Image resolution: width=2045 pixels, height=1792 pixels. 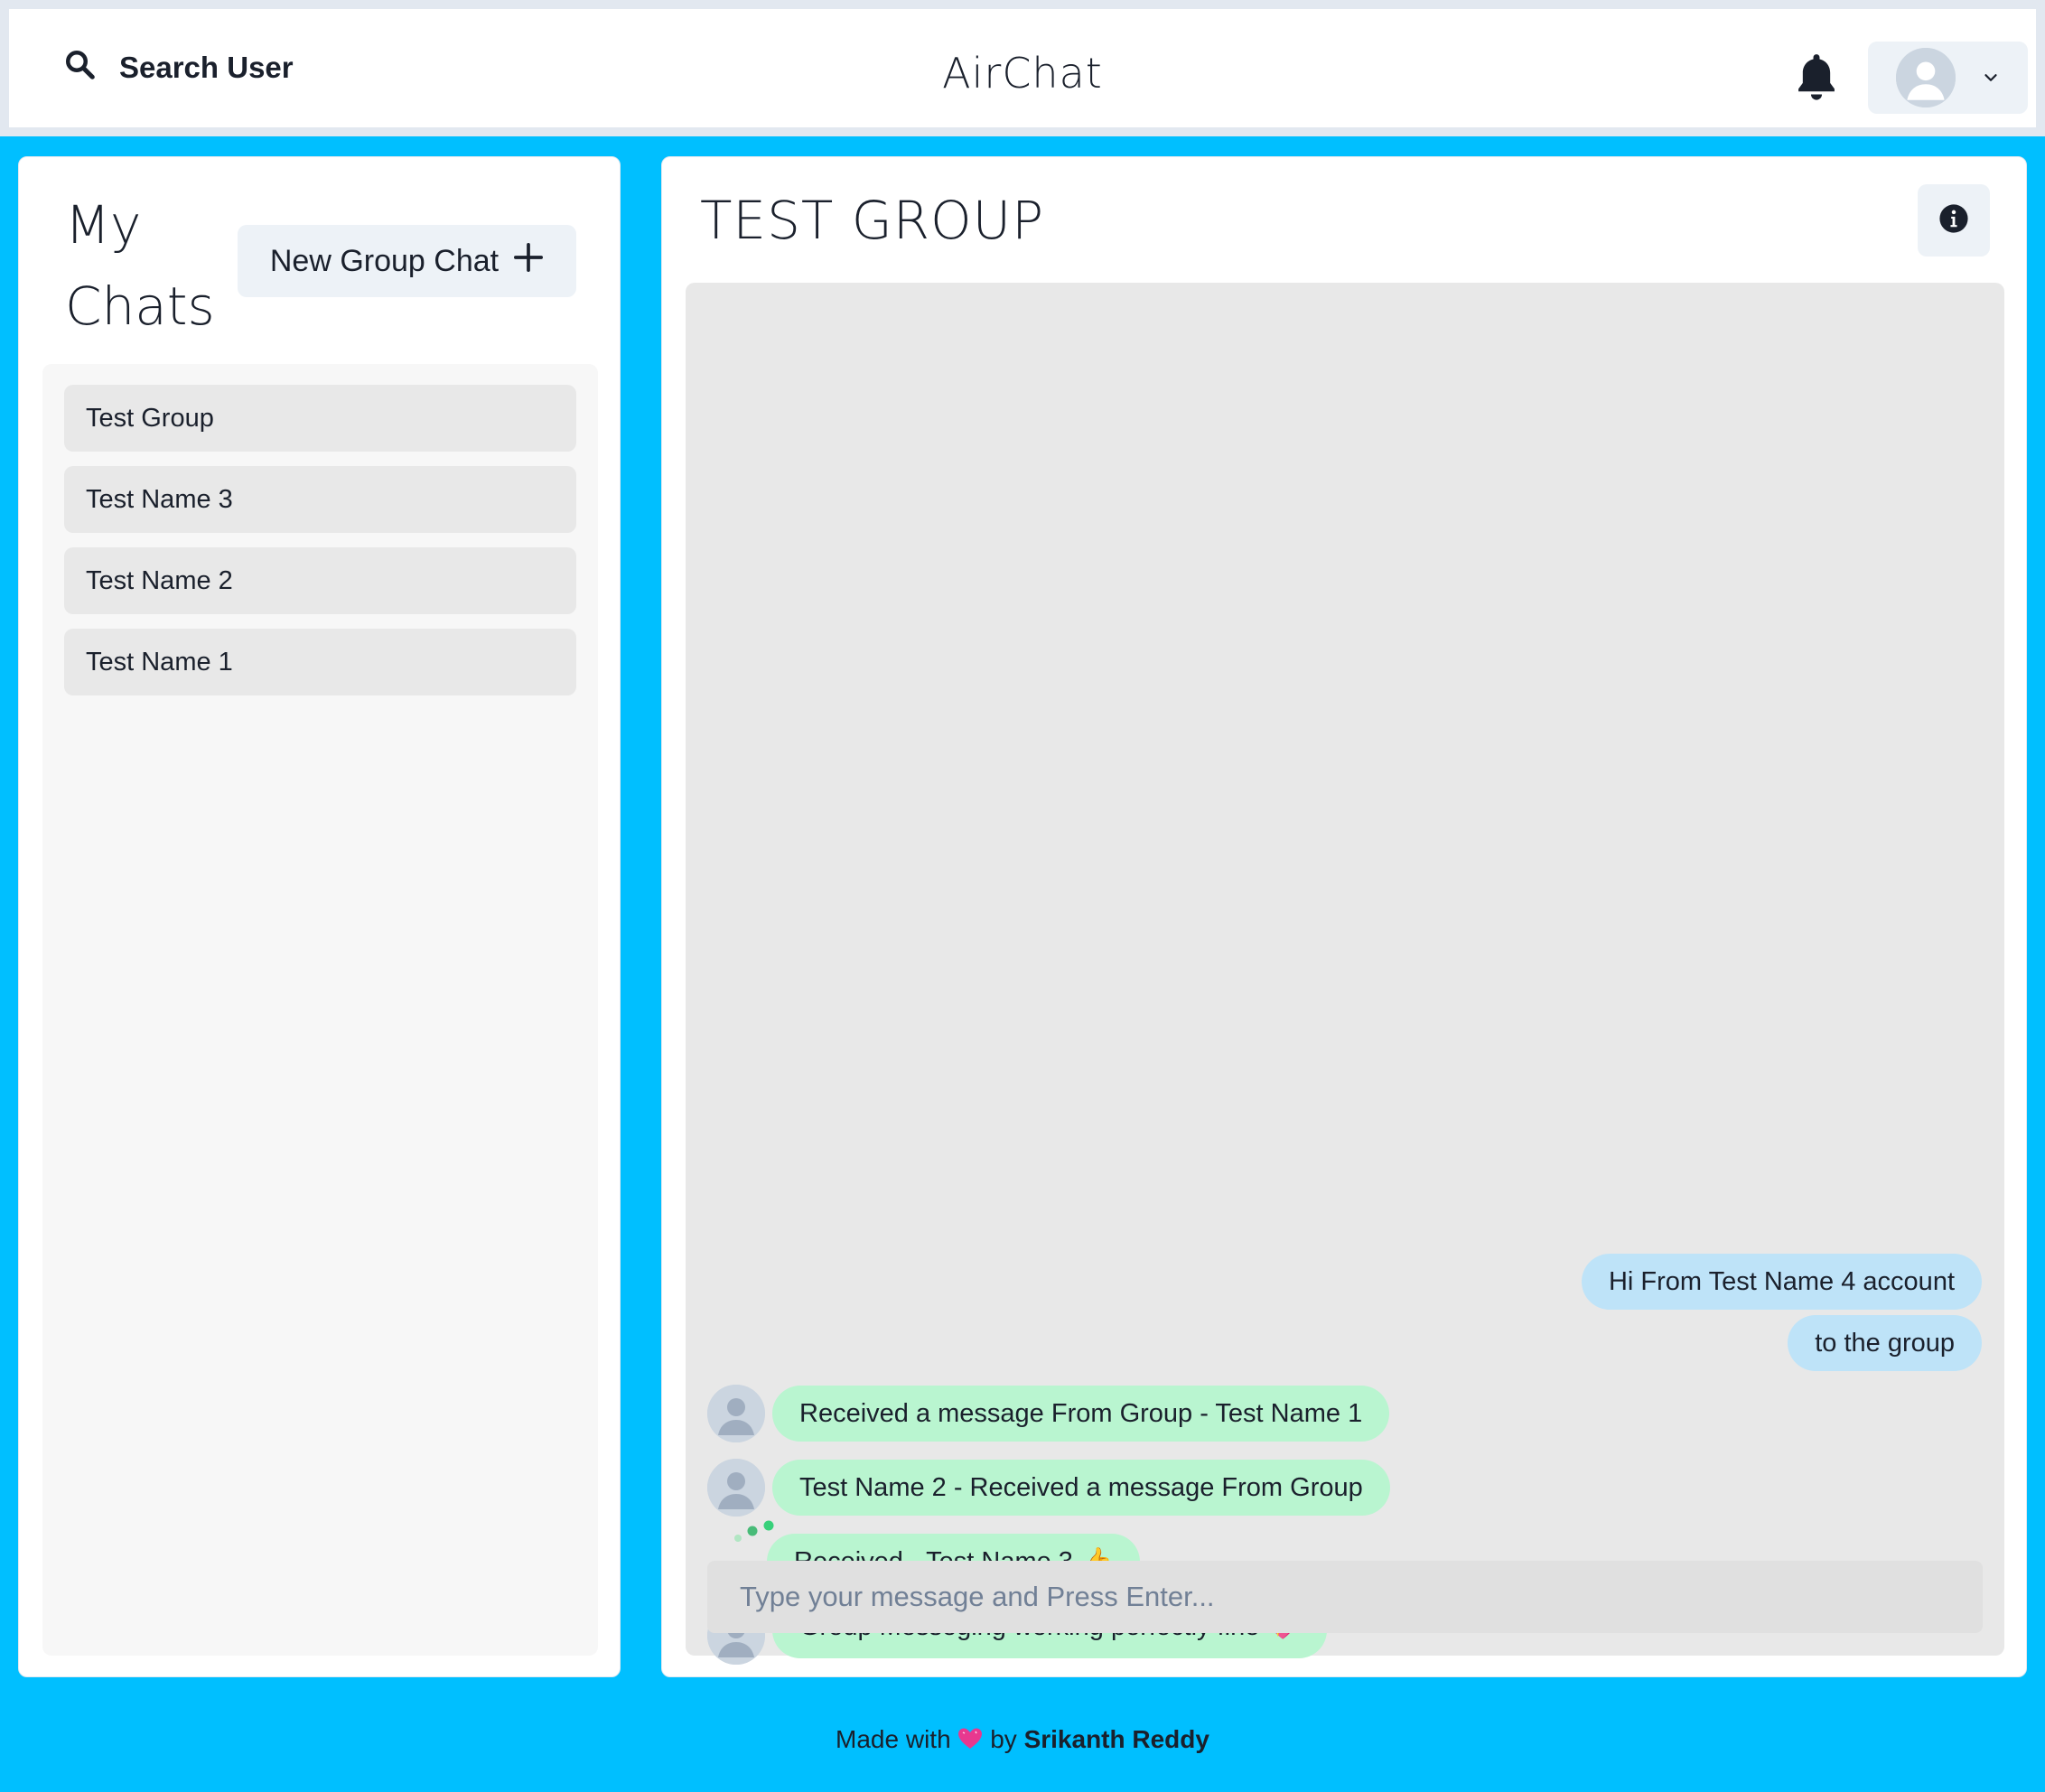 I want to click on my-chats-title: My Chats, so click(x=140, y=266).